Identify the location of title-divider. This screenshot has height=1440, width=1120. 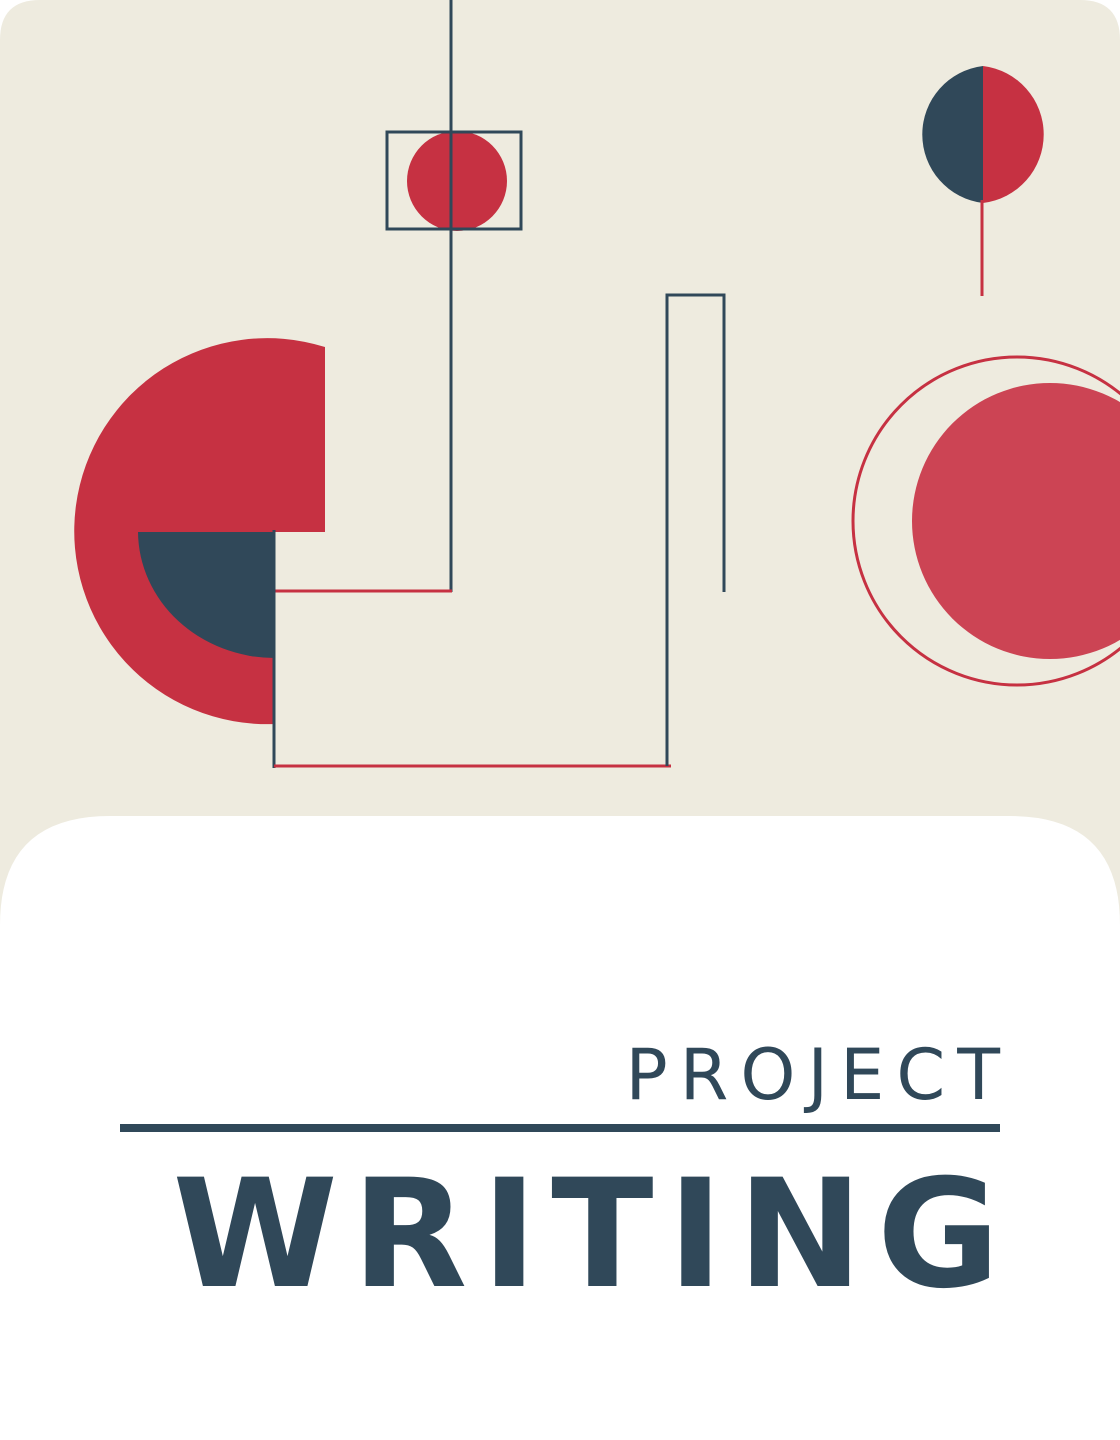
(560, 1128).